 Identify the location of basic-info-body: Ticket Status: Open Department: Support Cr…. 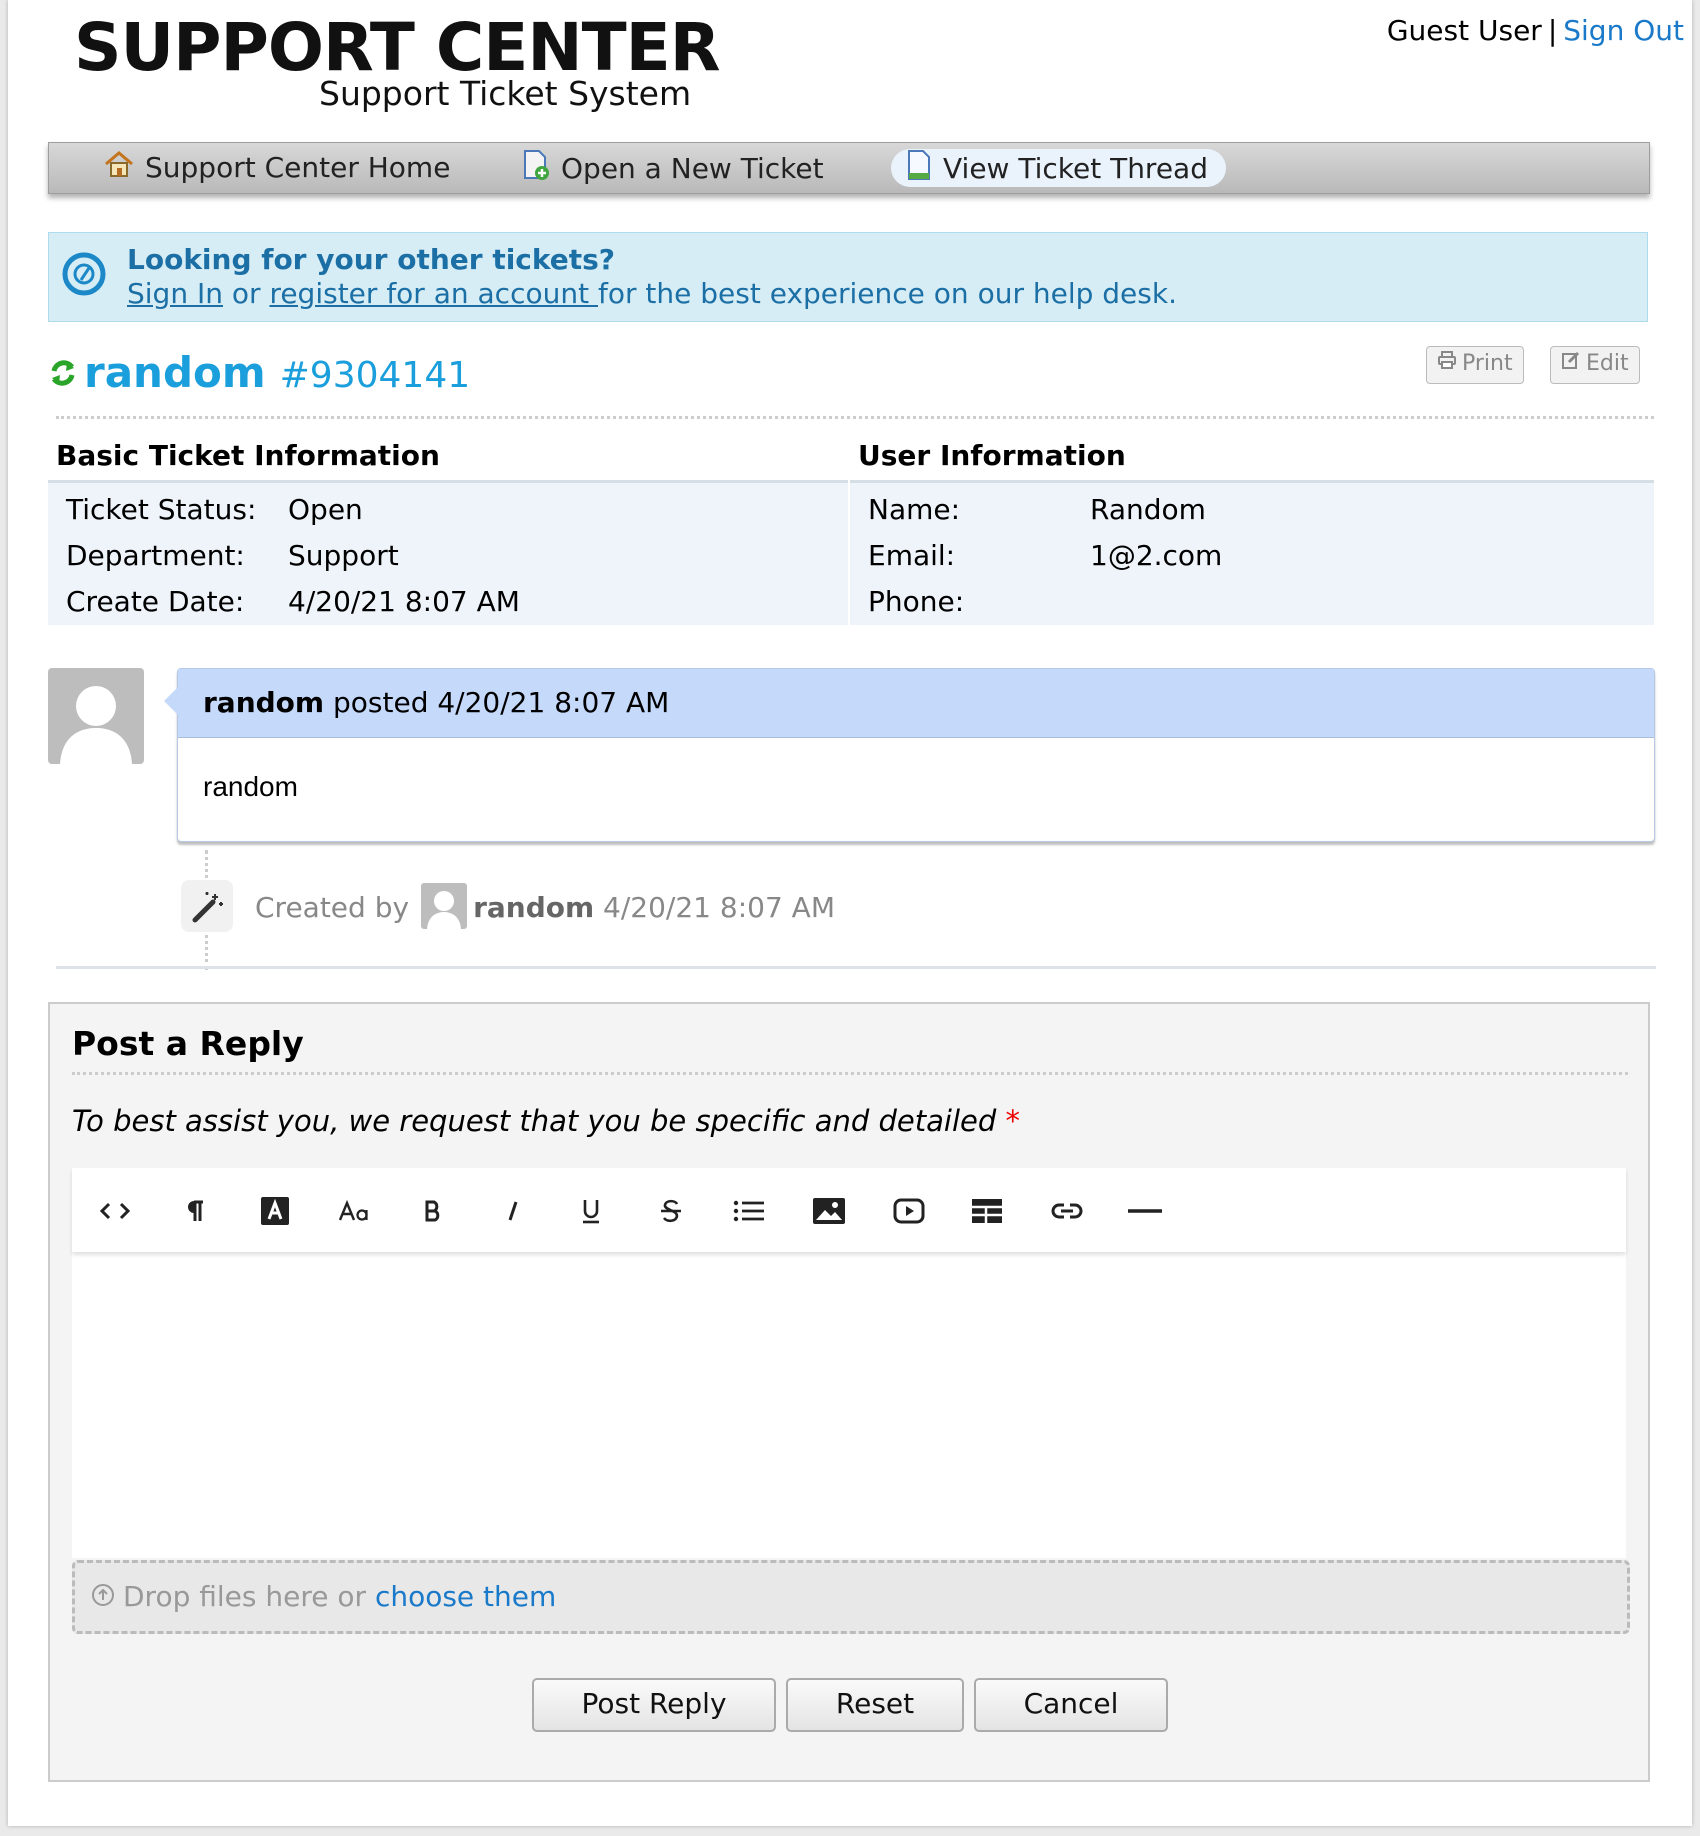
(448, 554).